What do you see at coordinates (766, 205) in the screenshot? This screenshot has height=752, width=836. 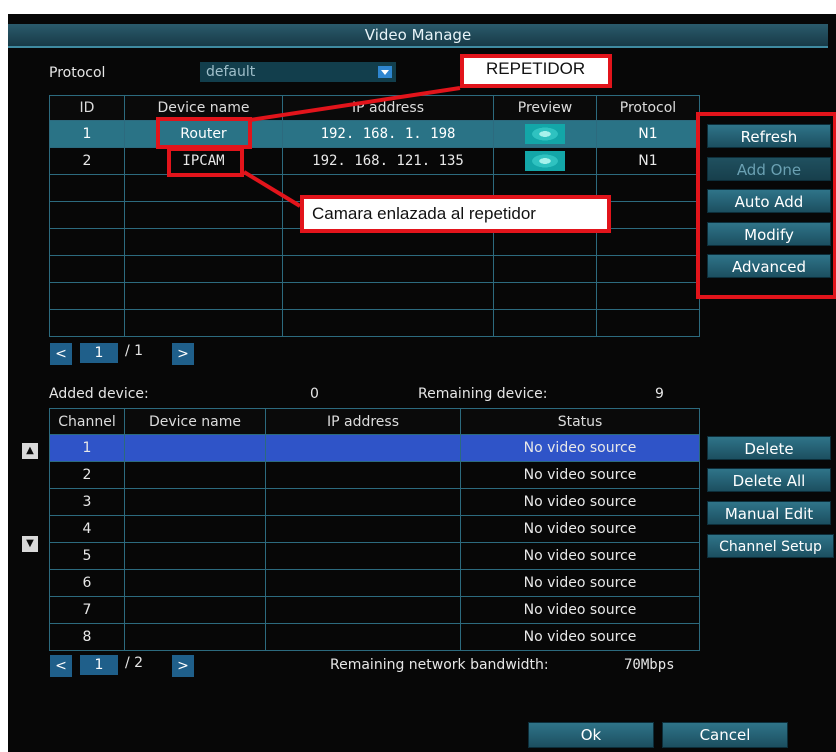 I see `side-buttons-highlight` at bounding box center [766, 205].